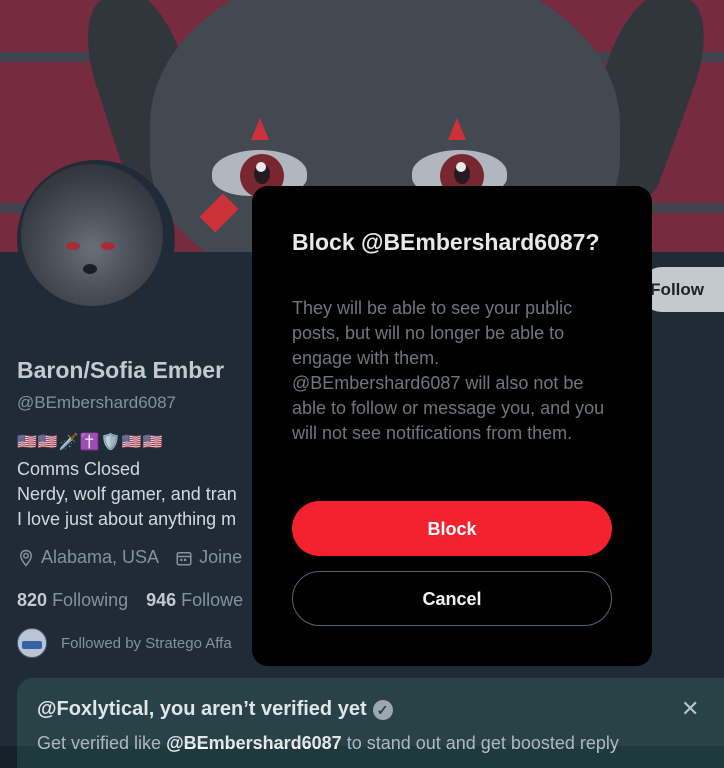 This screenshot has width=724, height=768. What do you see at coordinates (452, 598) in the screenshot?
I see `cancel-button: Cancel` at bounding box center [452, 598].